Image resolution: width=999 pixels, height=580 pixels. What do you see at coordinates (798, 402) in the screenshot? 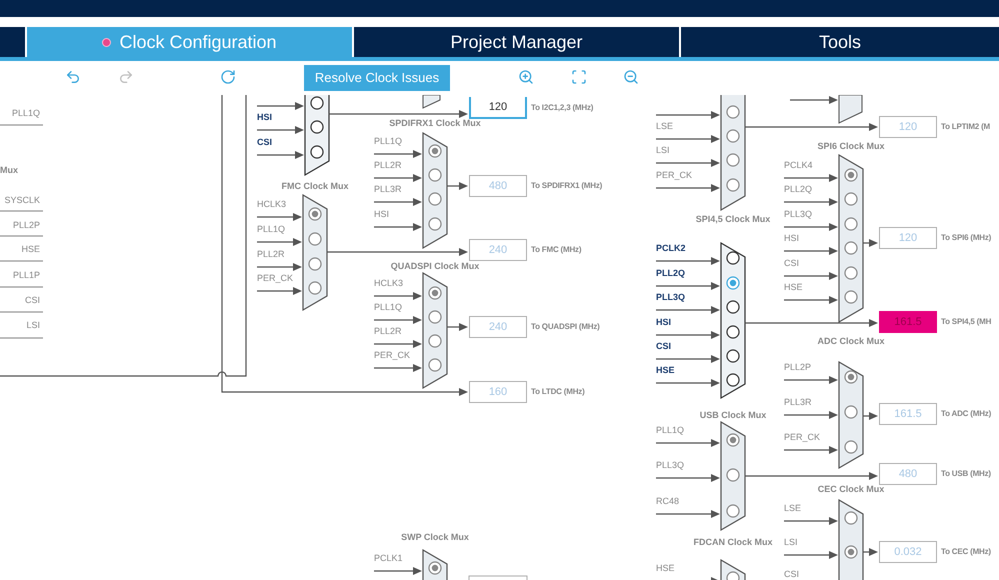
I see `input-label: PLL3R` at bounding box center [798, 402].